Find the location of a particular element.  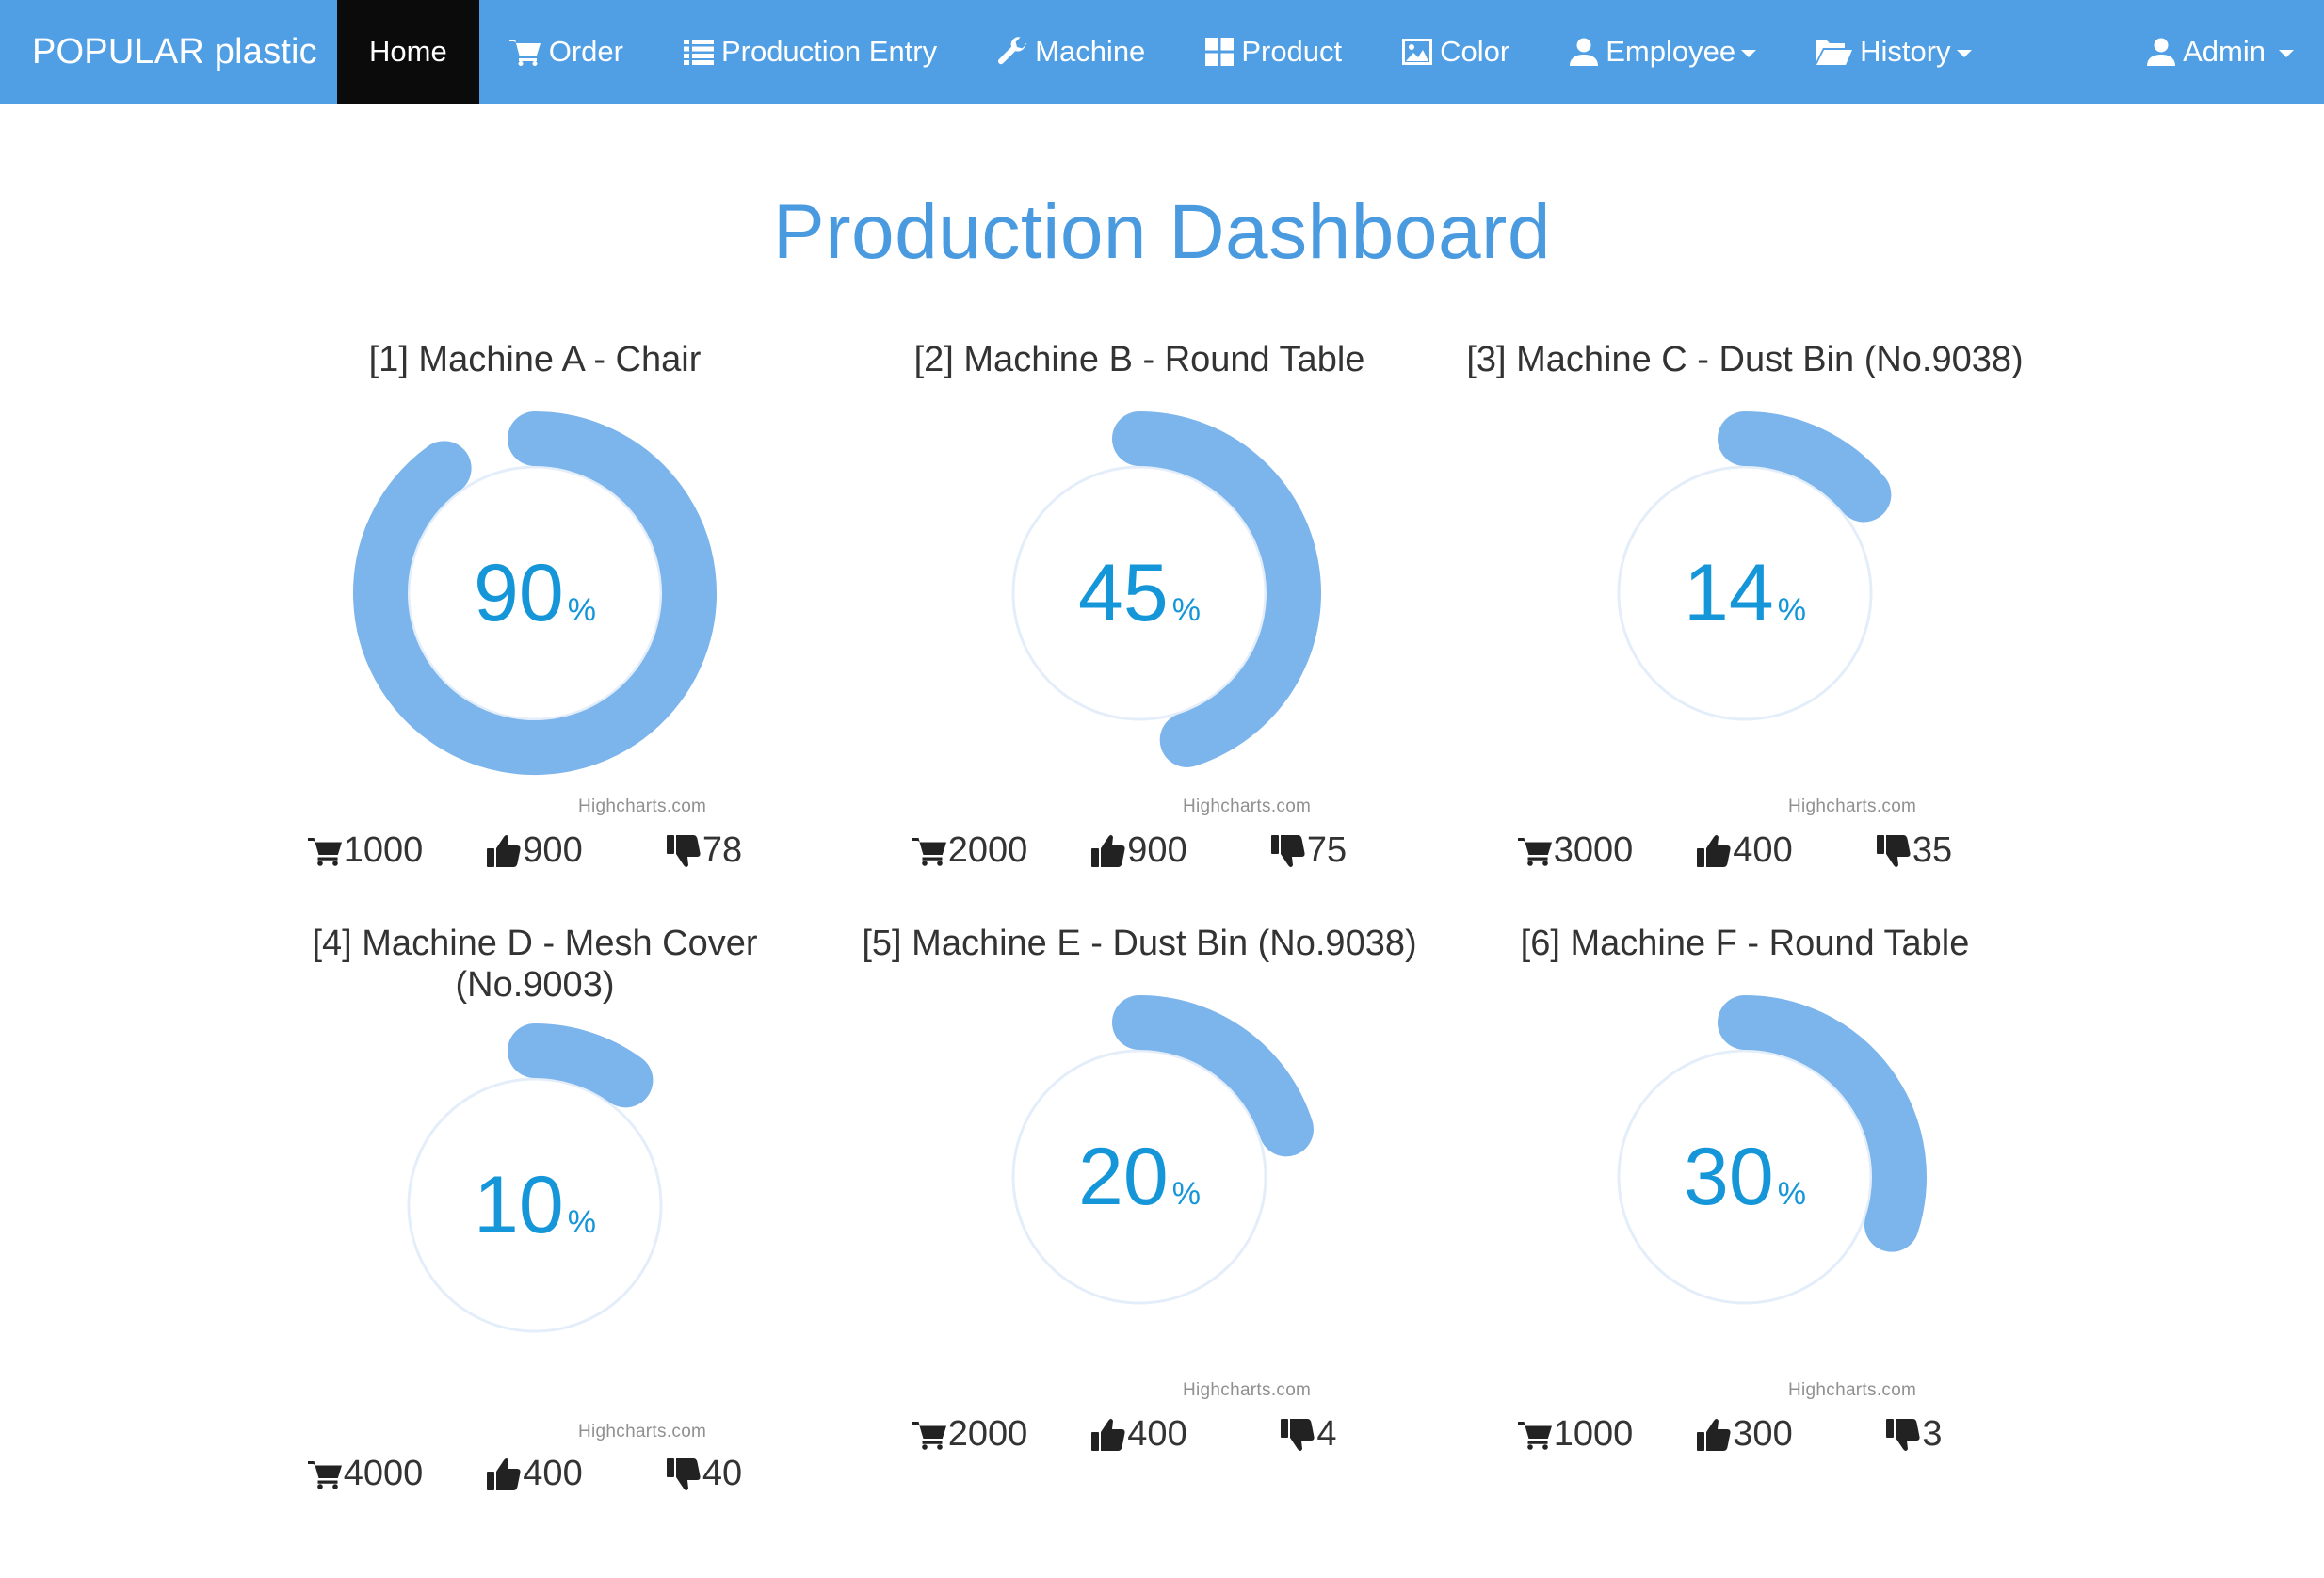

gauge-chart: 90 % is located at coordinates (535, 593).